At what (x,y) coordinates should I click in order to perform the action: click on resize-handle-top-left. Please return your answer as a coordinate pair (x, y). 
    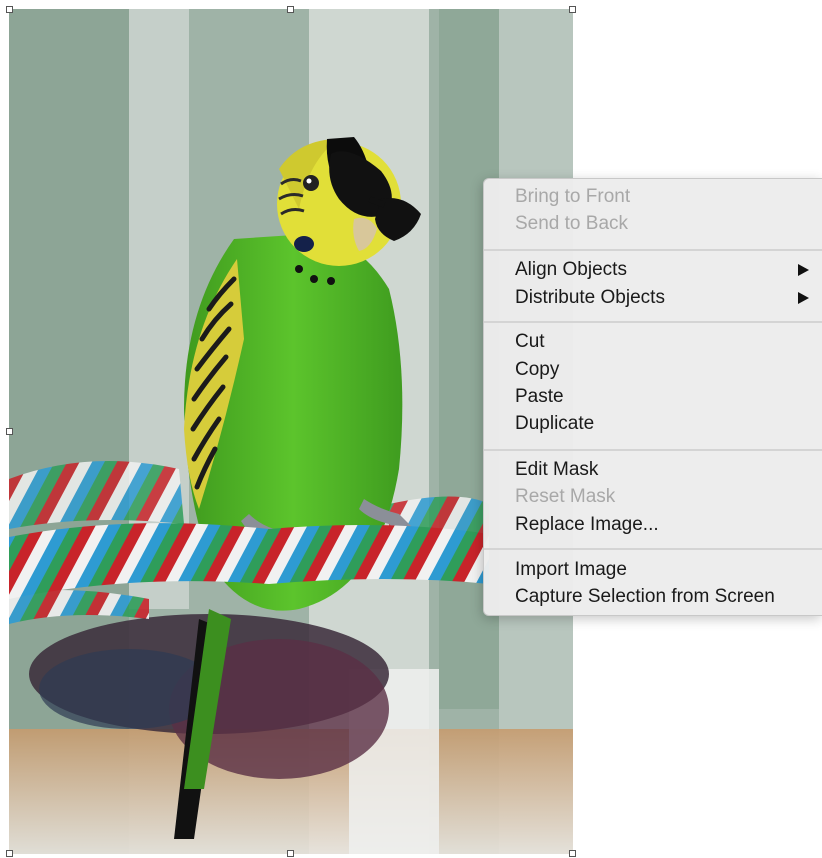
    Looking at the image, I should click on (9, 9).